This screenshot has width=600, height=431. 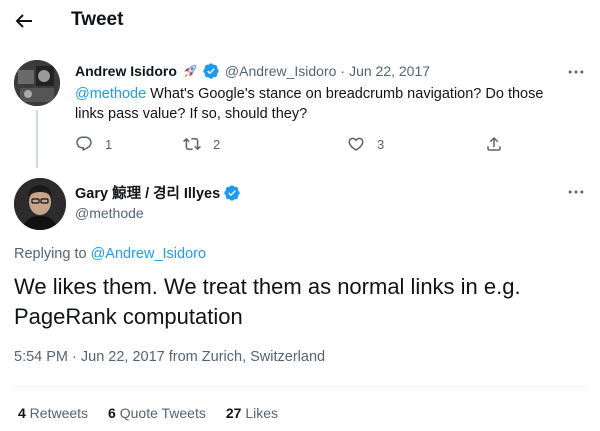 What do you see at coordinates (192, 144) in the screenshot?
I see `retweet-icon` at bounding box center [192, 144].